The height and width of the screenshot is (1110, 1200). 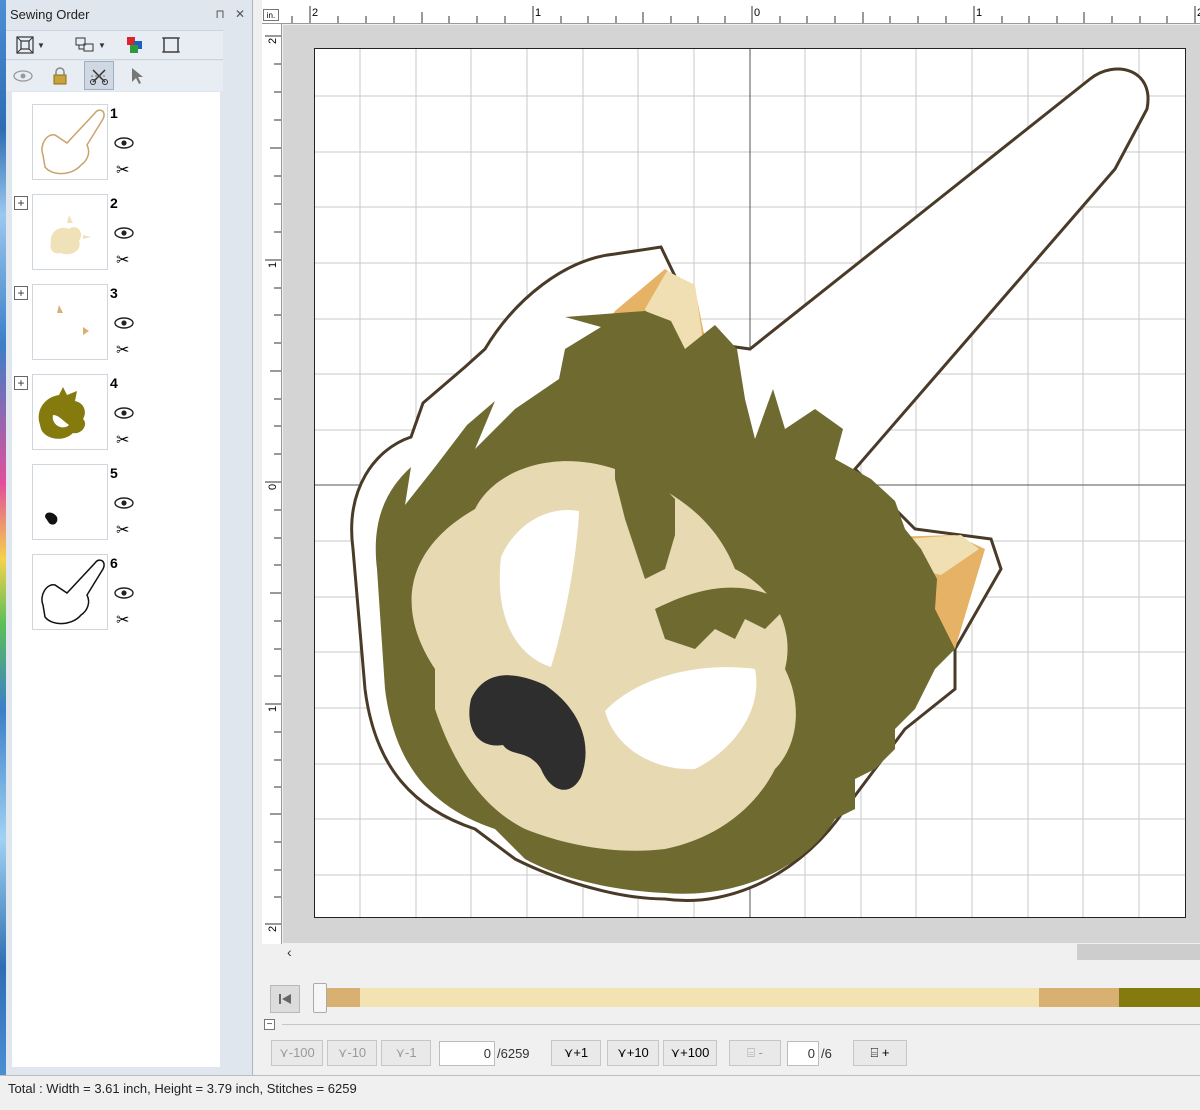 I want to click on fit-view-button: ▼, so click(x=30, y=45).